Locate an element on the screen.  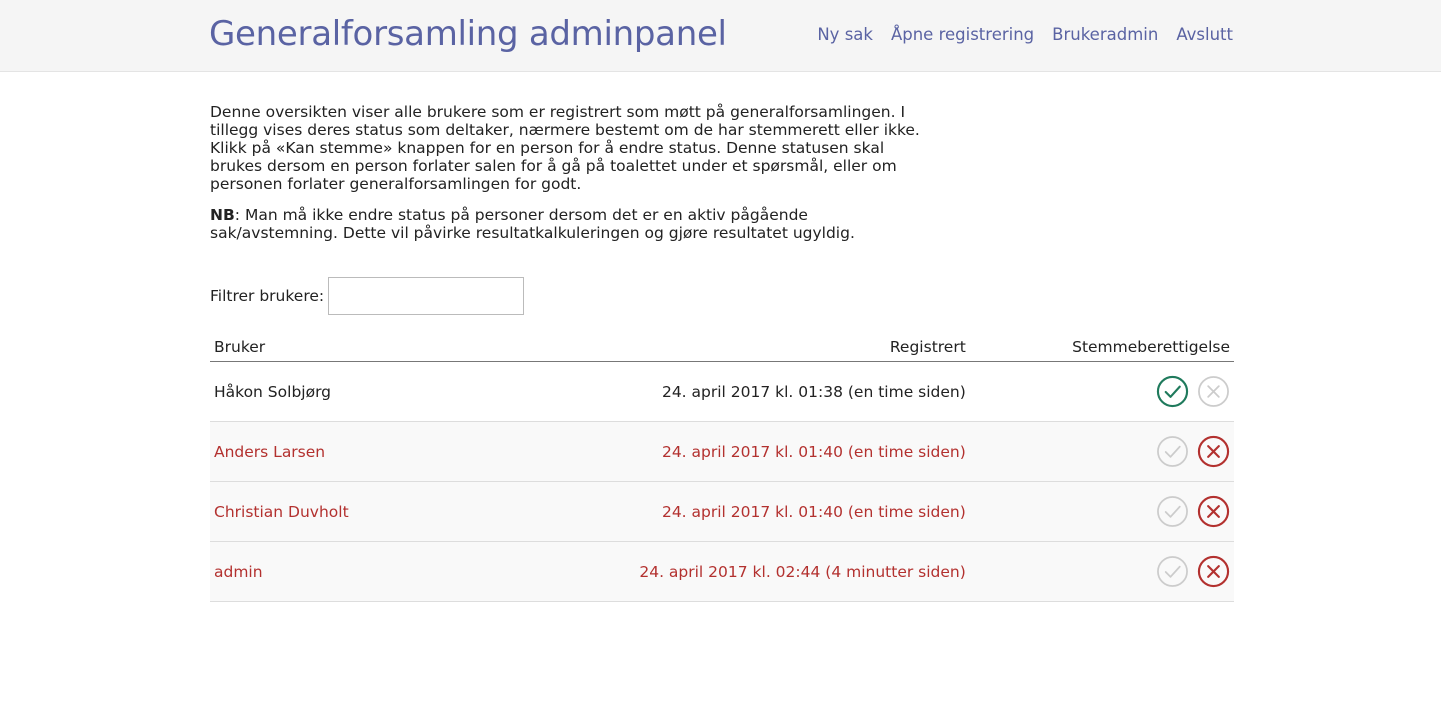
user-name: Håkon Solbjørg is located at coordinates (324, 391).